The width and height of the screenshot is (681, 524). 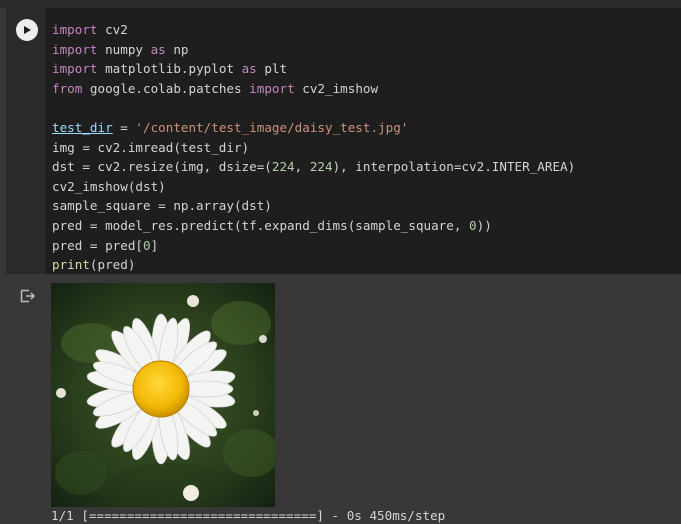 I want to click on code-token: plt, so click(x=272, y=69).